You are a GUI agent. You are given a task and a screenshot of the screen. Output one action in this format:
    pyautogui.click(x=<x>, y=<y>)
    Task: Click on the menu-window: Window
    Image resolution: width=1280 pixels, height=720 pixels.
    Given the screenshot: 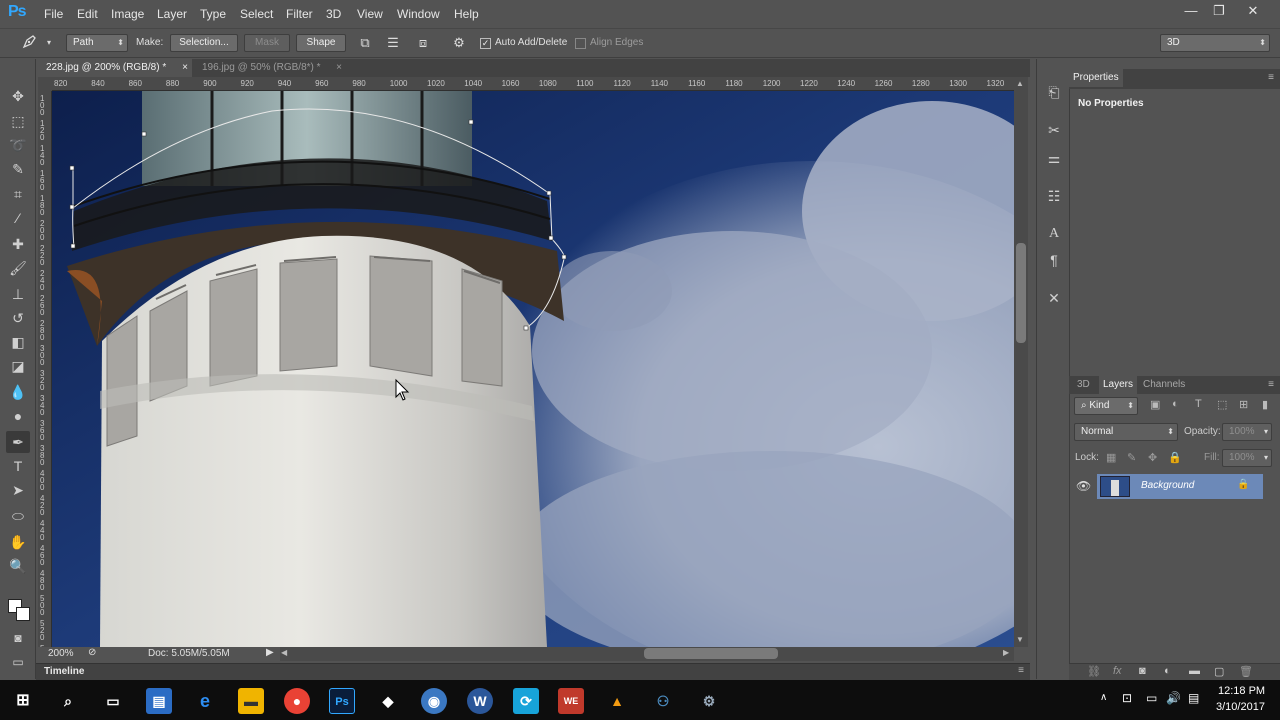 What is the action you would take?
    pyautogui.click(x=418, y=14)
    